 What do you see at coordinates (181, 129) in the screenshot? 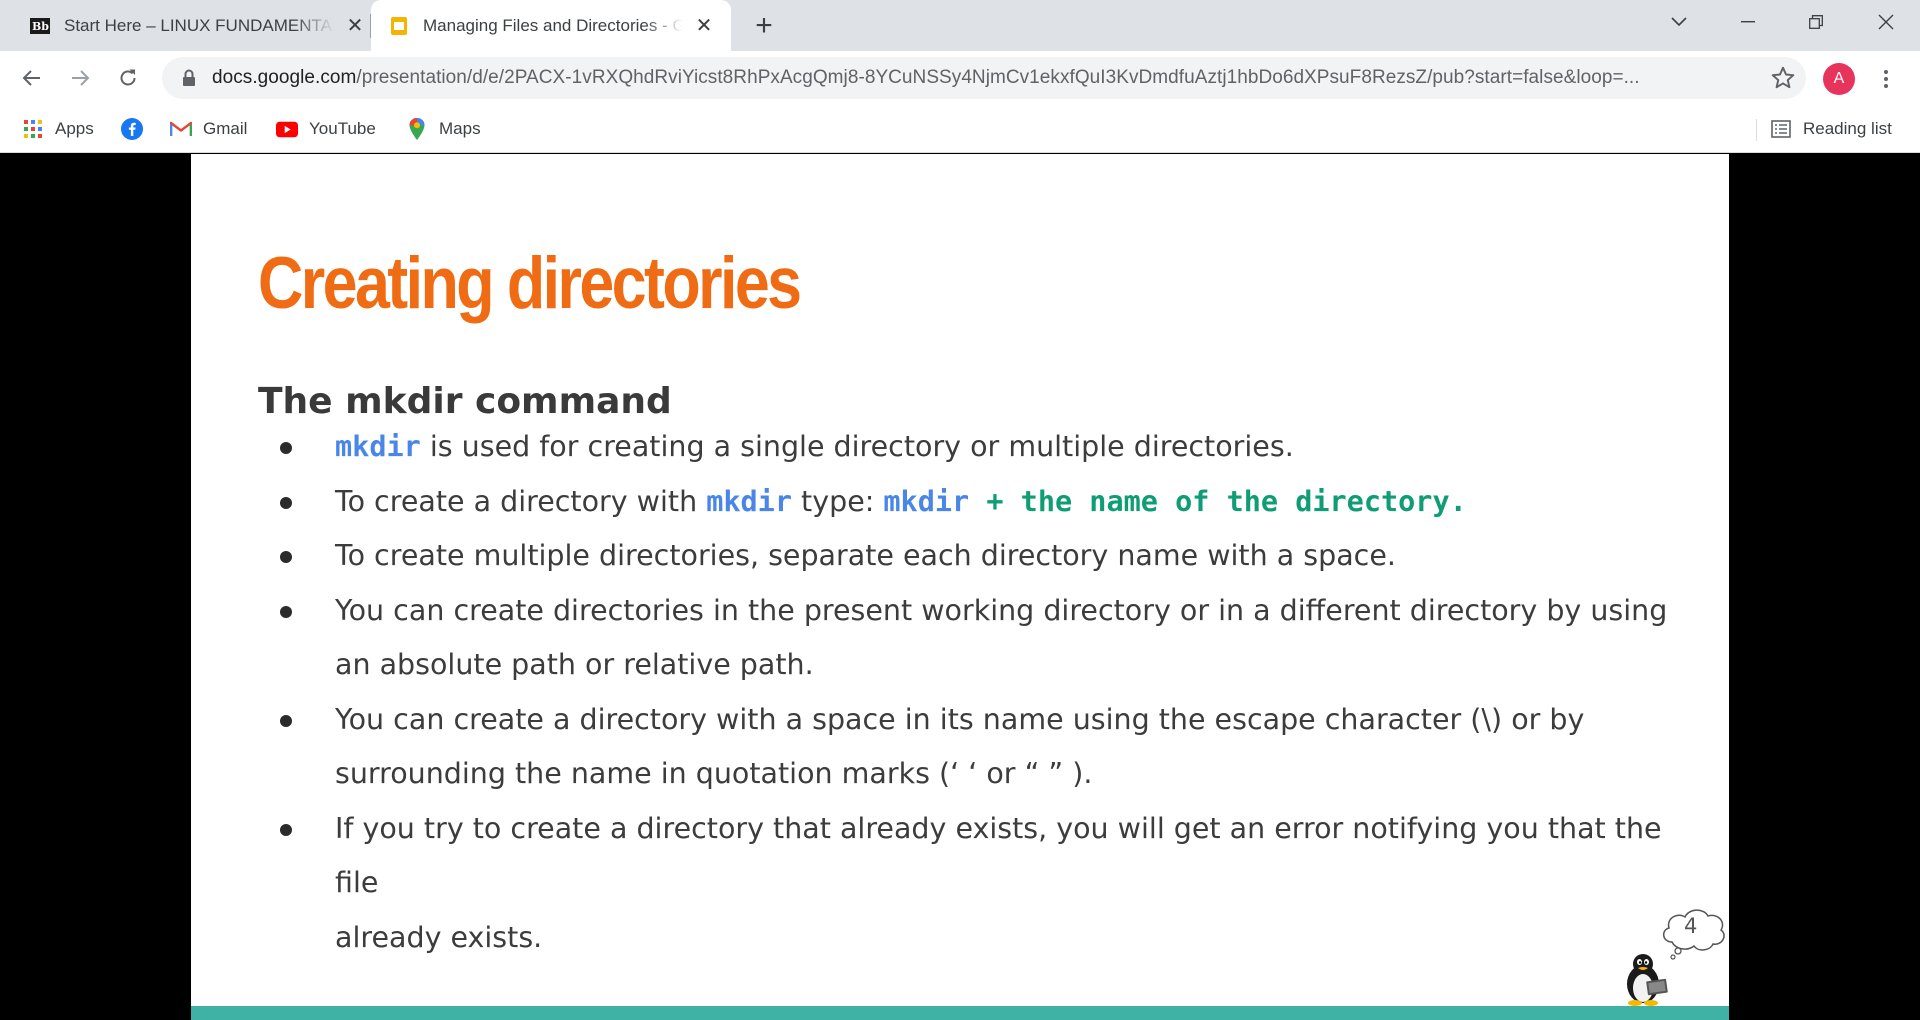
I see `gmail-icon` at bounding box center [181, 129].